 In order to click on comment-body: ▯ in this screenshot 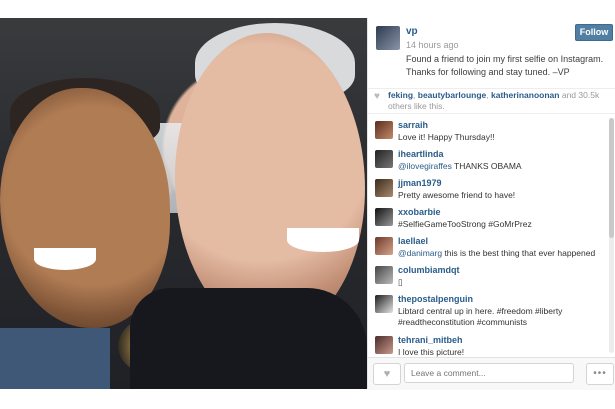, I will do `click(400, 282)`.